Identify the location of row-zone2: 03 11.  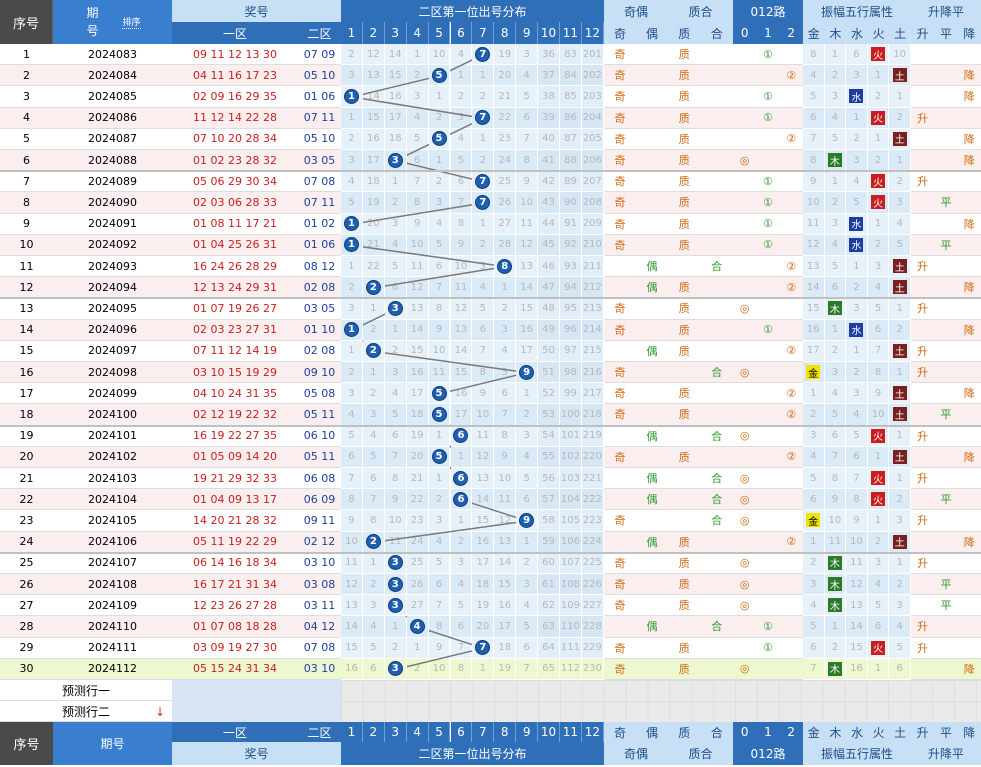
(319, 606).